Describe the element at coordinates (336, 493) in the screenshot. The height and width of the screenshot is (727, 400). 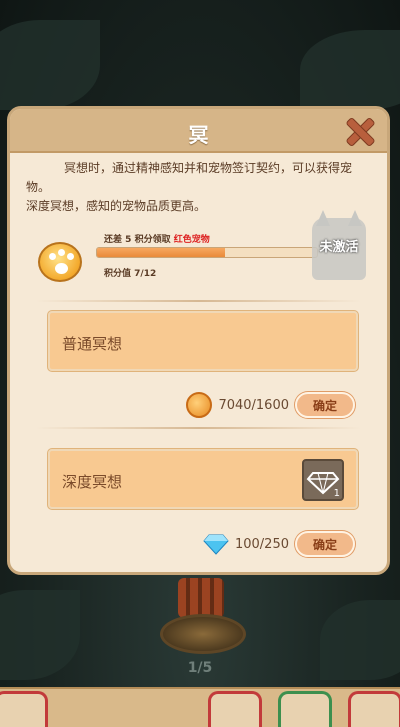
I see `item-count: 1` at that location.